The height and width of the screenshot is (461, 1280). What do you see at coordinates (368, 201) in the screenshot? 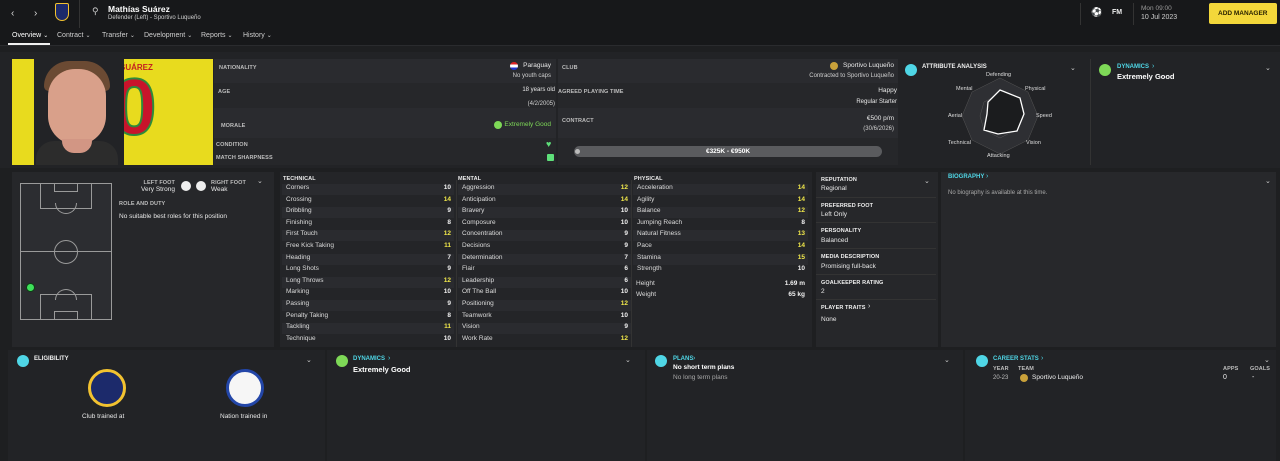
I see `technical-attribute-row: Crossing 14` at bounding box center [368, 201].